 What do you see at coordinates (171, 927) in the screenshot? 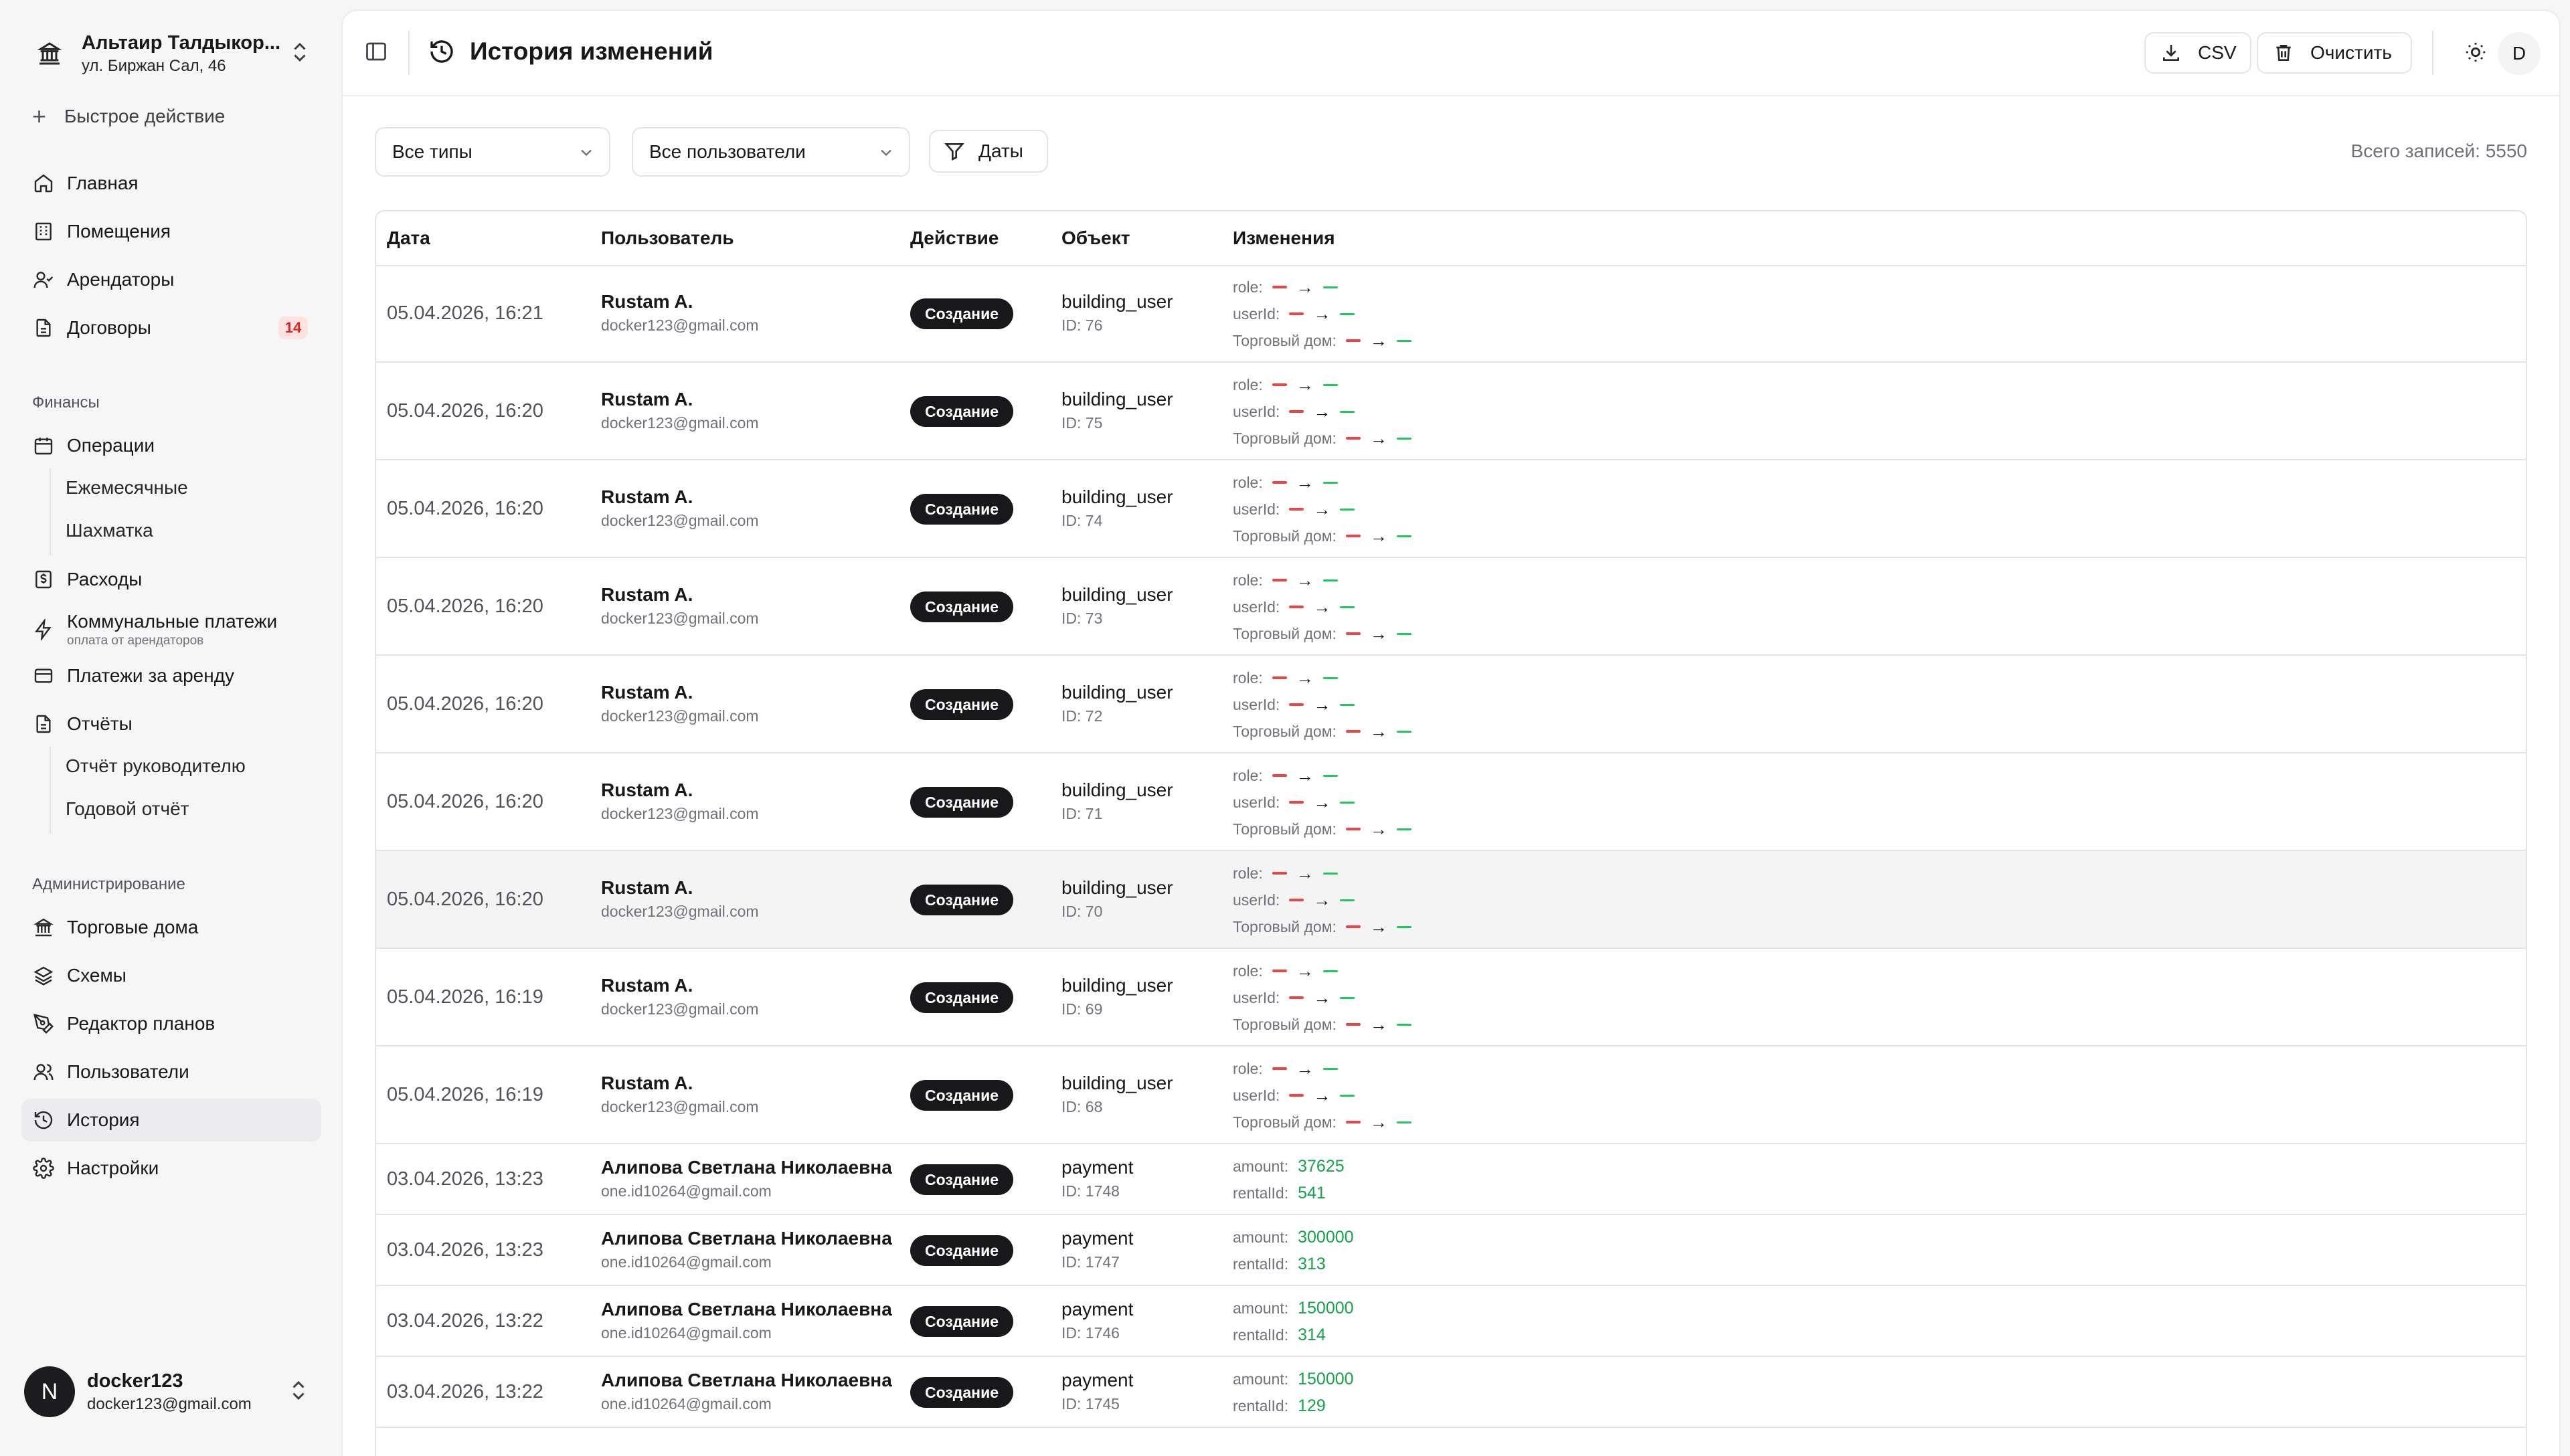
I see `sidebar-item-trade-houses: Торговые дома` at bounding box center [171, 927].